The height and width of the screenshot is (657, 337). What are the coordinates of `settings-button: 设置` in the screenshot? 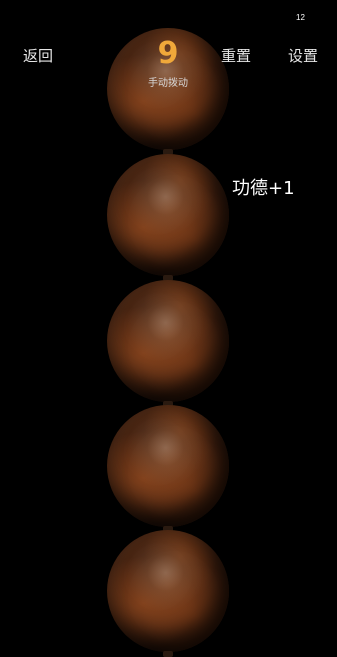 It's located at (303, 56).